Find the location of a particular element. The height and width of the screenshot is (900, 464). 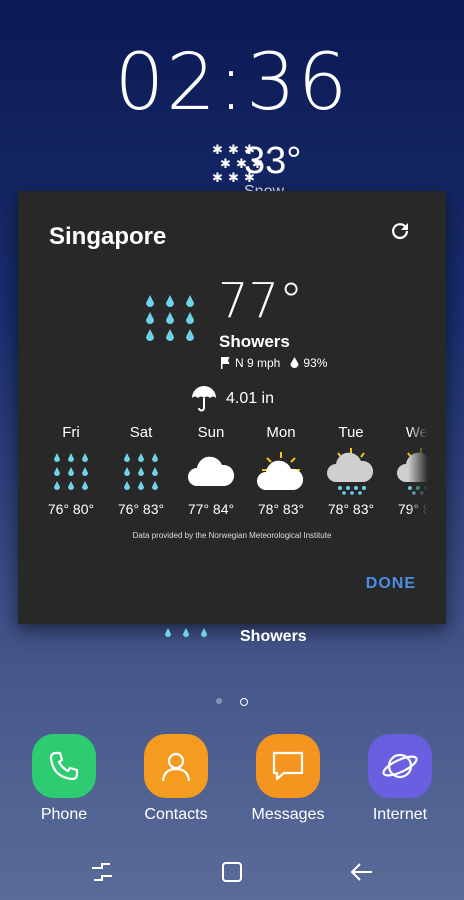

forecast-day: Sun 77° 84° is located at coordinates (211, 470).